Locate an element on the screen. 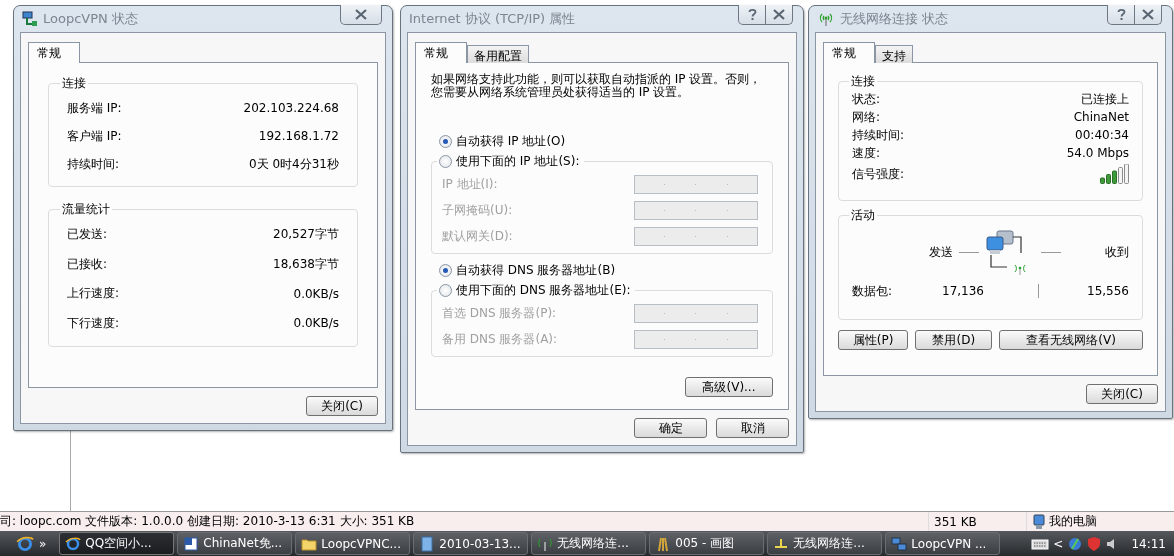  description-text: 您需要从网络系统管理员处获得适当的 IP 设置。 is located at coordinates (560, 92).